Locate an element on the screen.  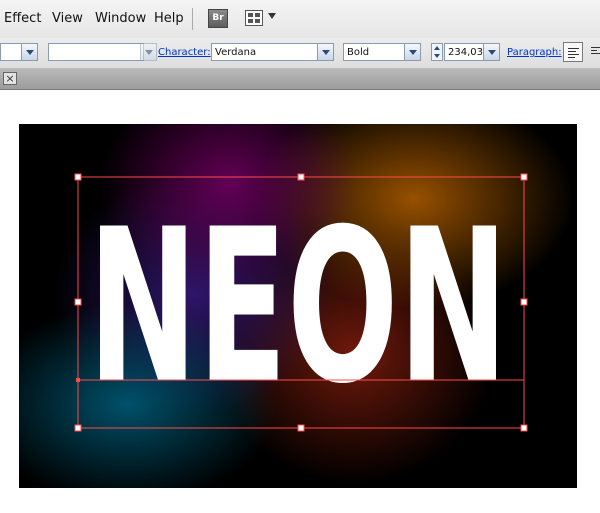
workspace-switcher-icon is located at coordinates (254, 18).